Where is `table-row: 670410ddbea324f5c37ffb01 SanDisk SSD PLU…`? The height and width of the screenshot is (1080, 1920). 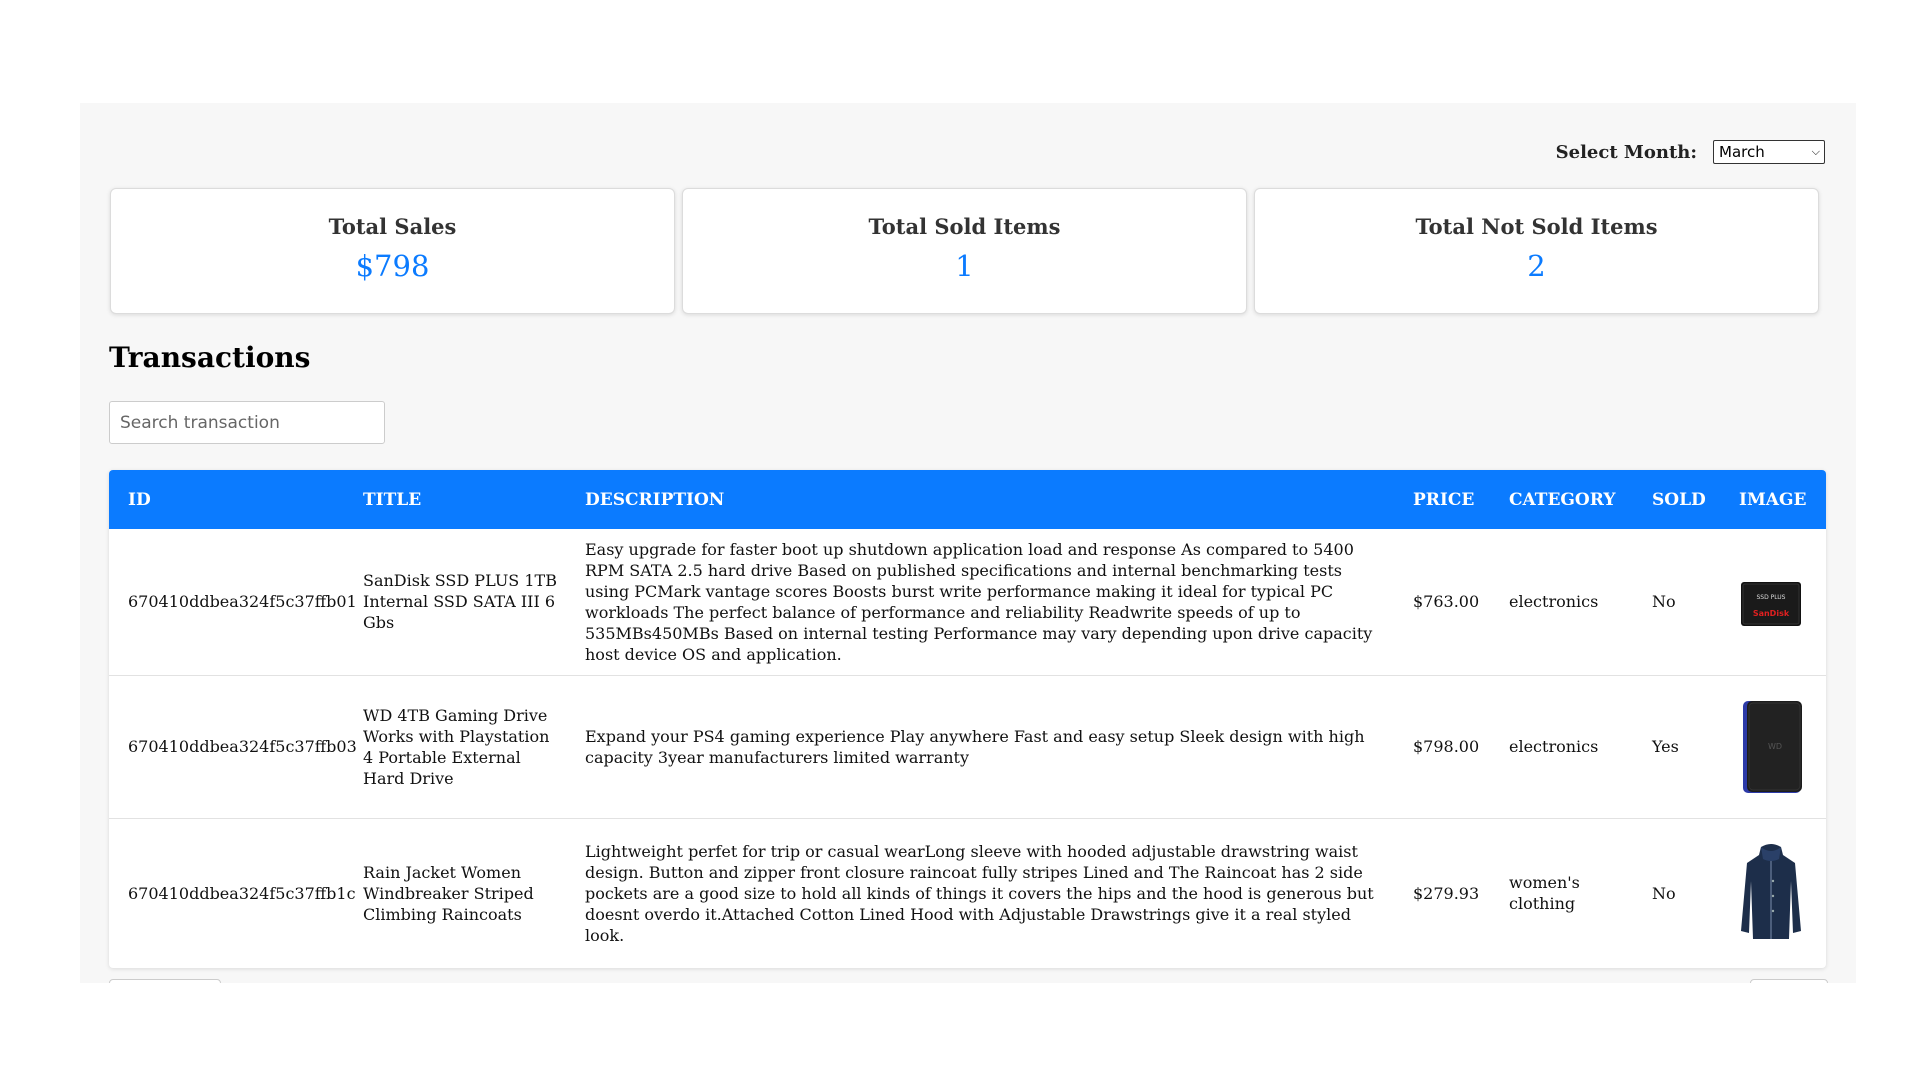 table-row: 670410ddbea324f5c37ffb01 SanDisk SSD PLU… is located at coordinates (967, 602).